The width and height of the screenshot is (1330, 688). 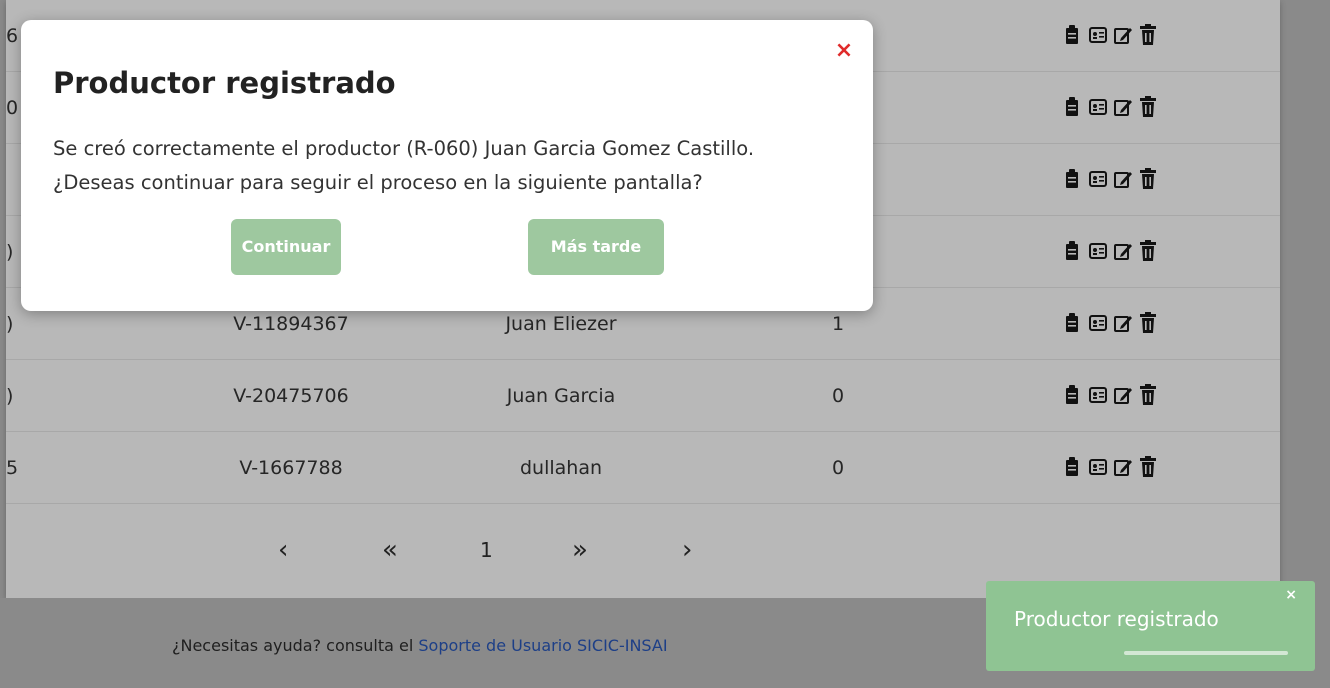 What do you see at coordinates (291, 396) in the screenshot?
I see `row-cedula: V-20475706` at bounding box center [291, 396].